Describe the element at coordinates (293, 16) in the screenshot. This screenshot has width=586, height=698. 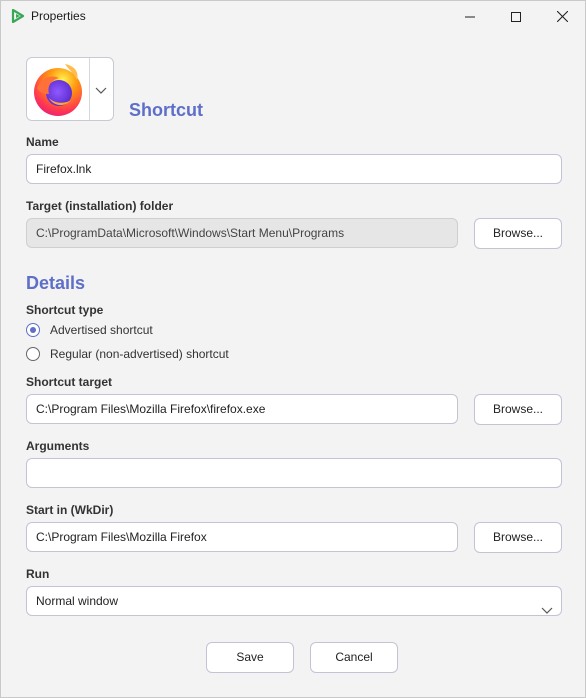
I see `title-bar: Properties` at that location.